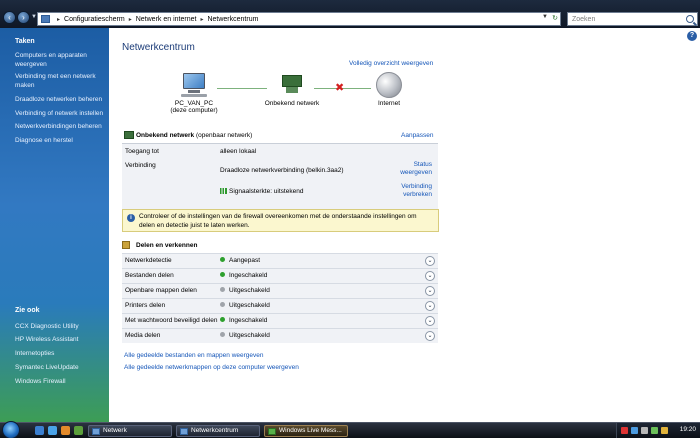 Image resolution: width=700 pixels, height=438 pixels. I want to click on status-on-icon, so click(222, 319).